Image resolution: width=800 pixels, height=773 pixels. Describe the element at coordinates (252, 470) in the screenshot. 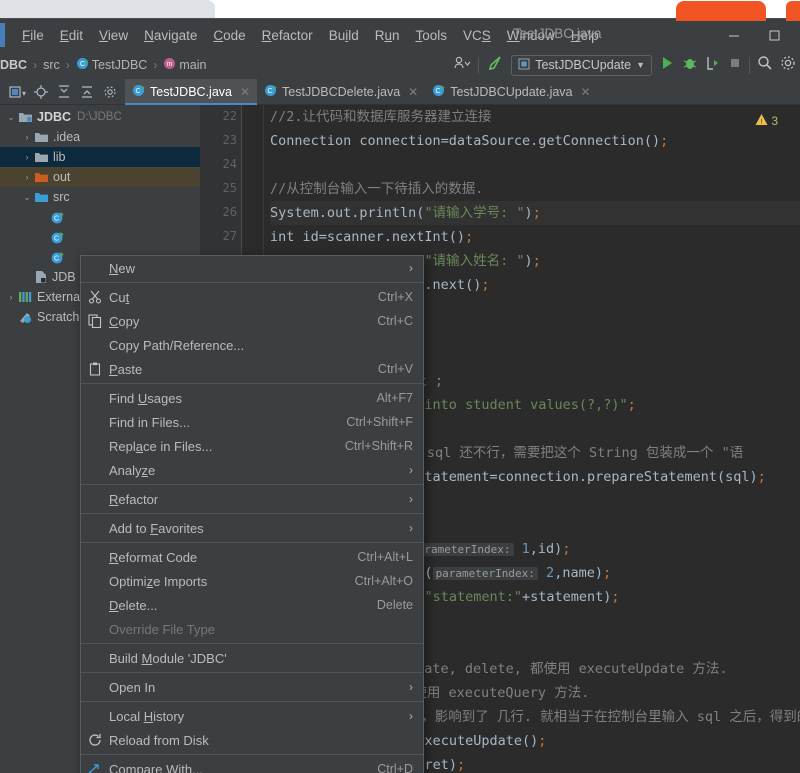

I see `context-menu-item-analyze: Analyze ›` at that location.